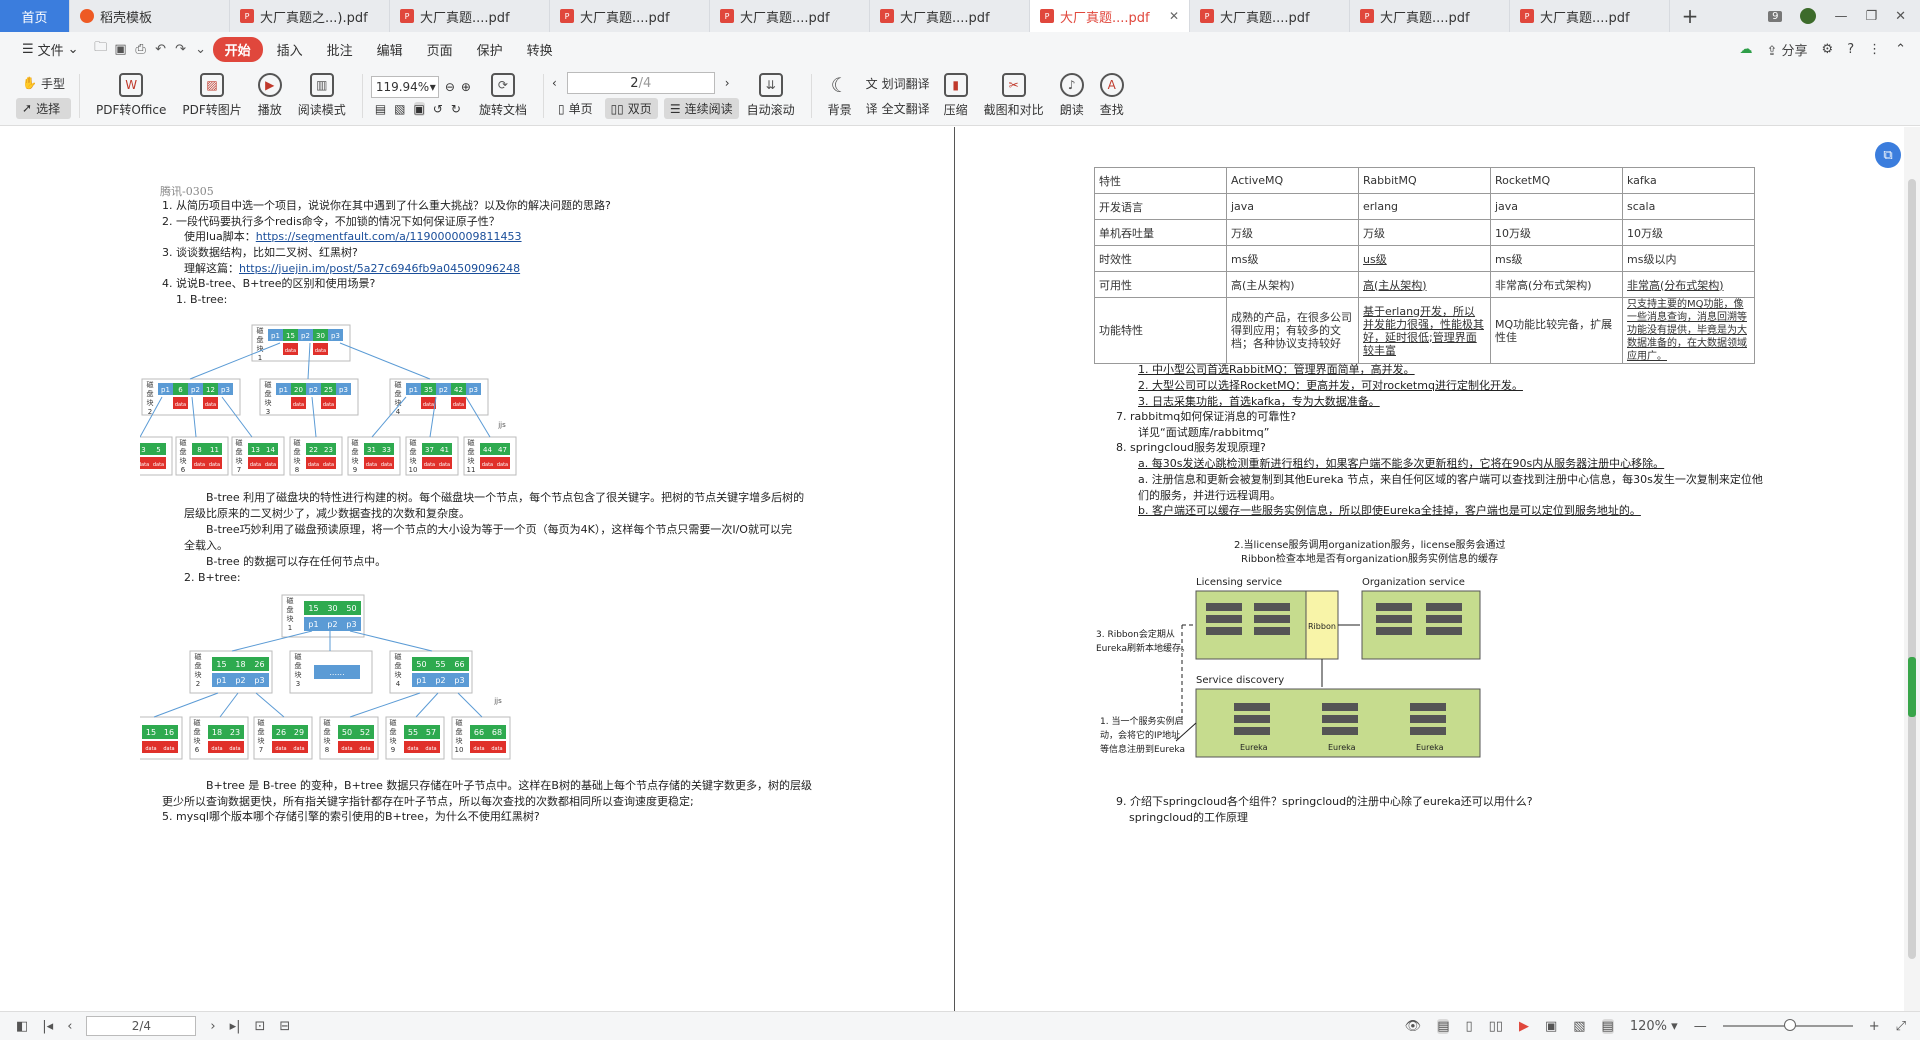  What do you see at coordinates (456, 109) in the screenshot?
I see `rotate-right-icon: ↻` at bounding box center [456, 109].